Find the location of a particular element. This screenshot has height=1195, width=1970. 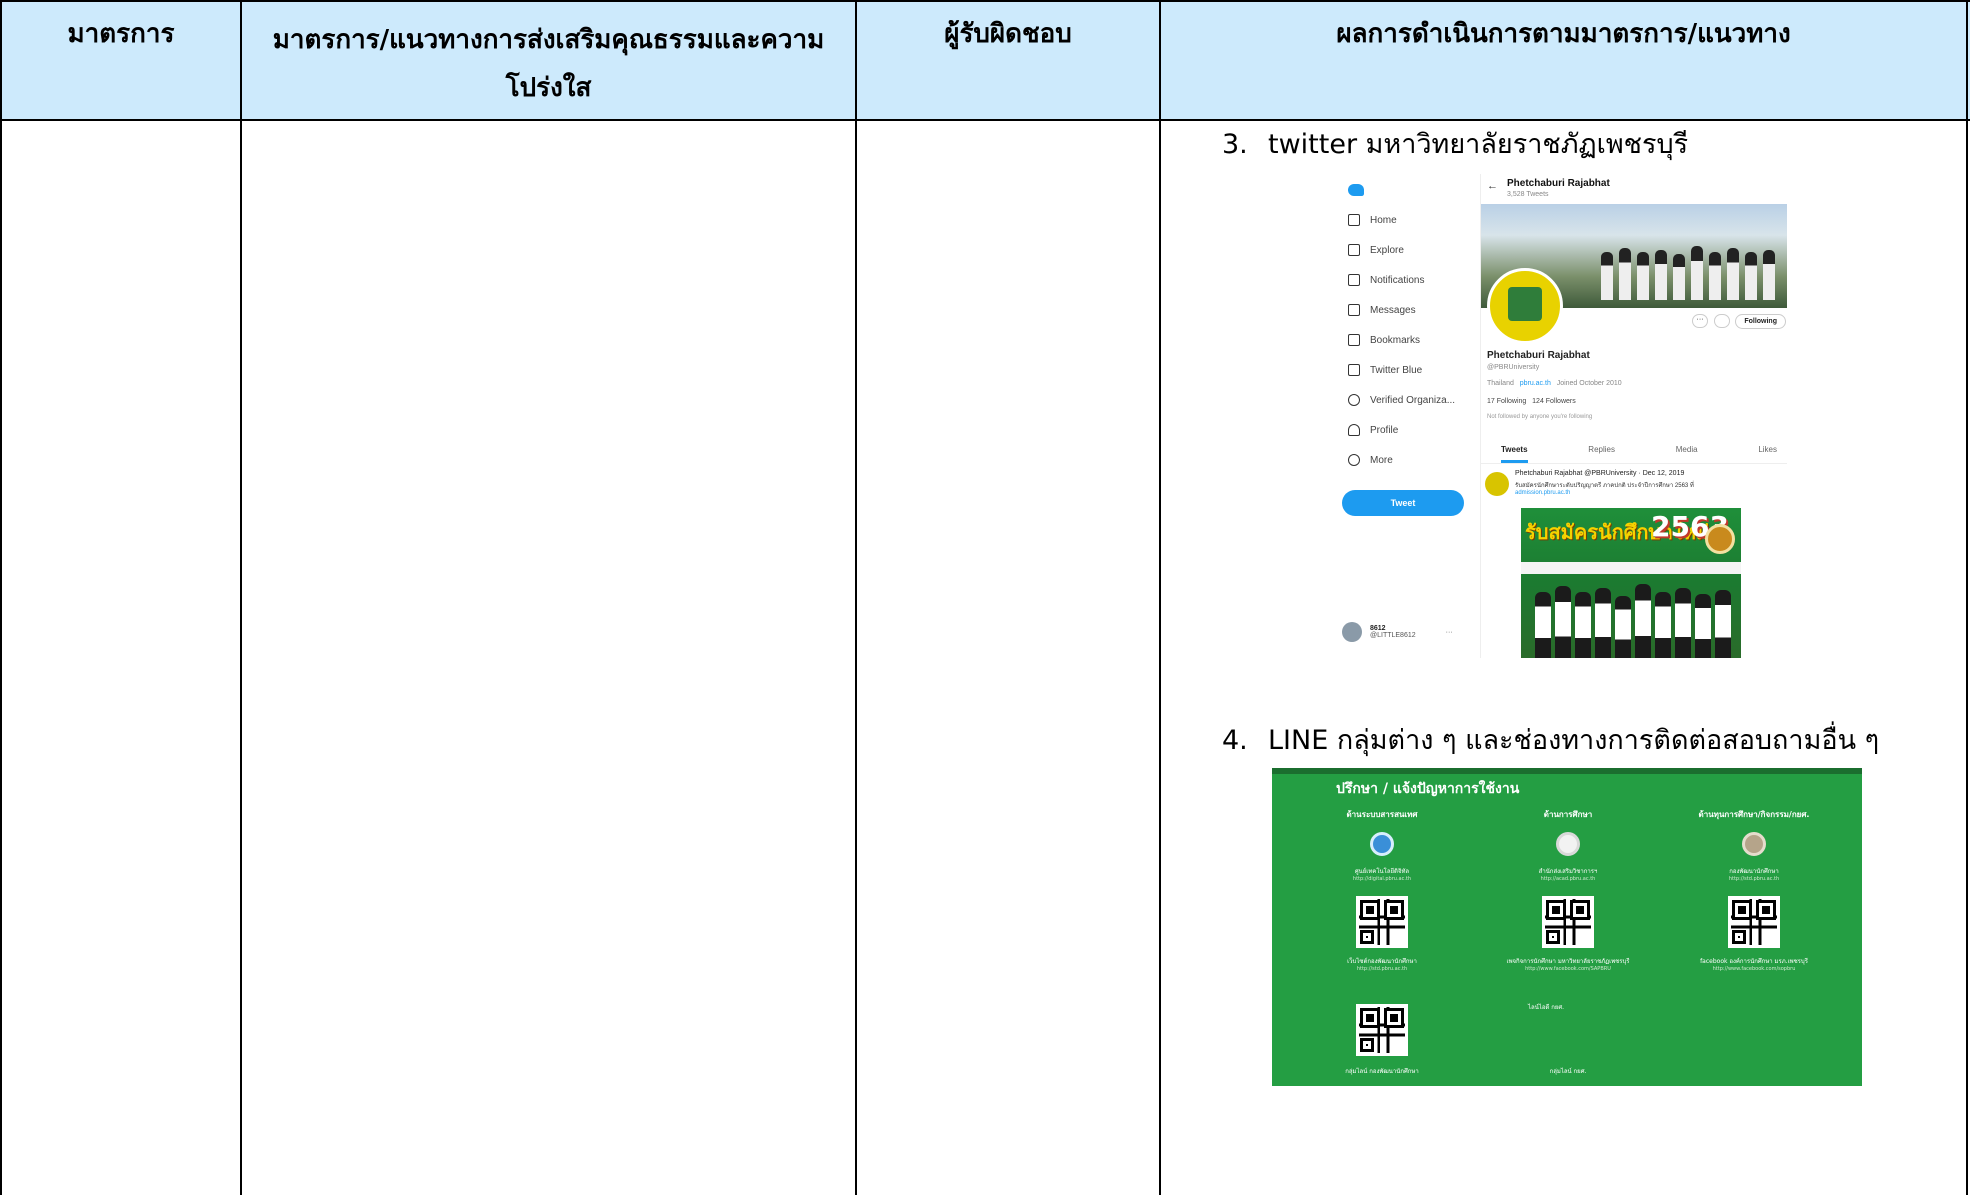

column-url: http://std.pbru.ac.th is located at coordinates (1754, 879).